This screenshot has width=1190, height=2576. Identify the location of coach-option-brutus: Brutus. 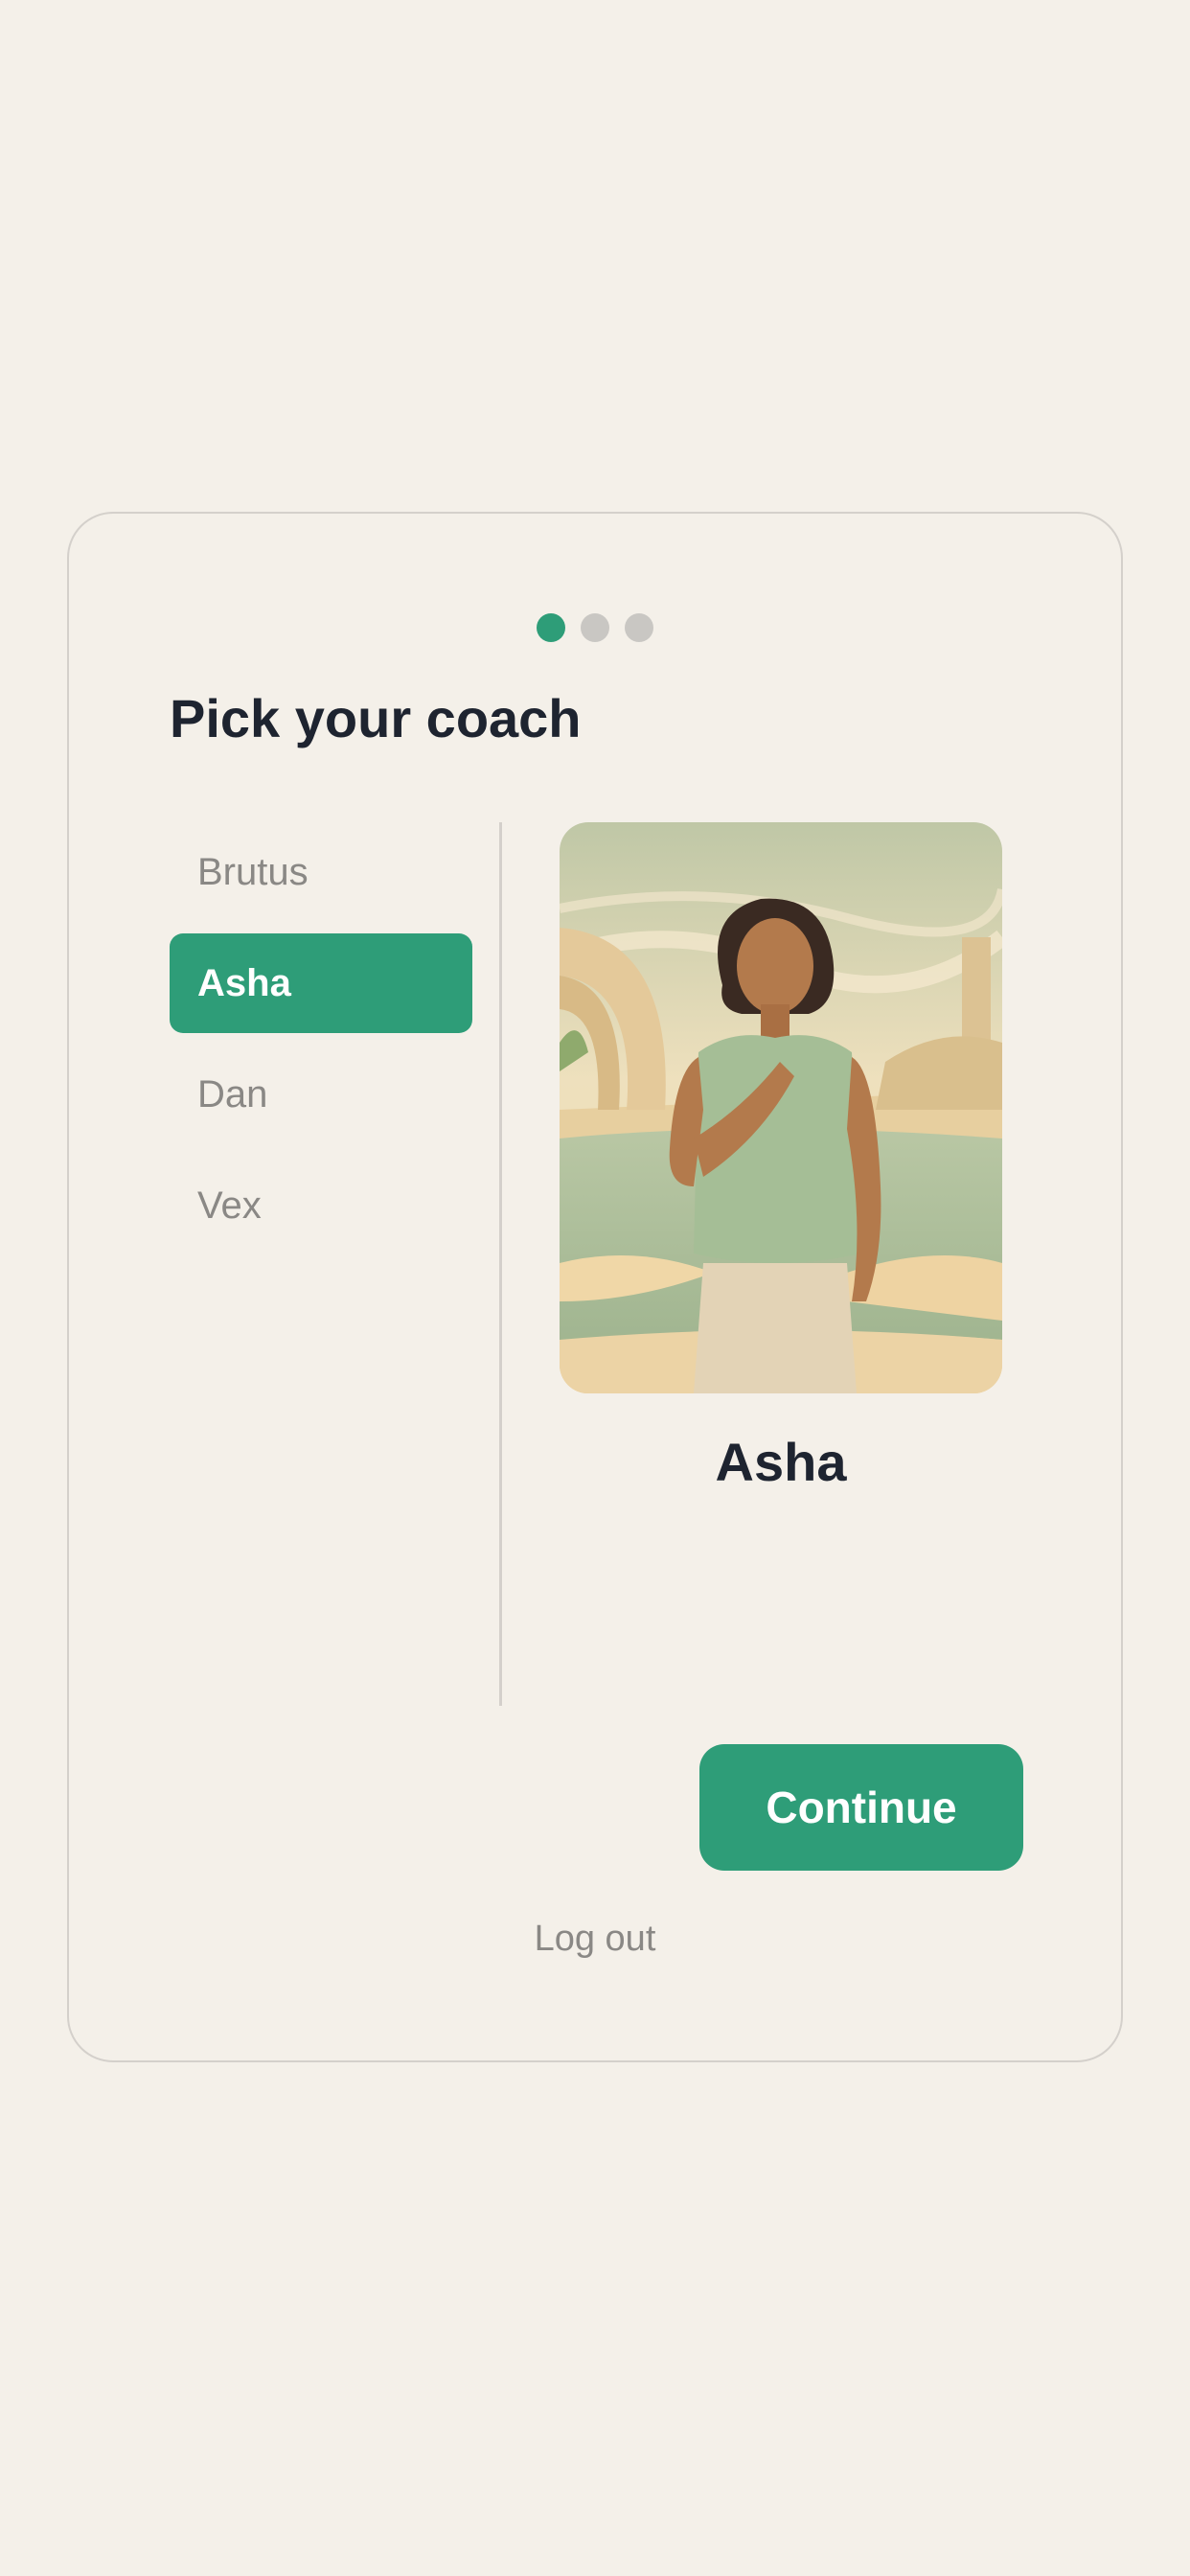
(321, 872).